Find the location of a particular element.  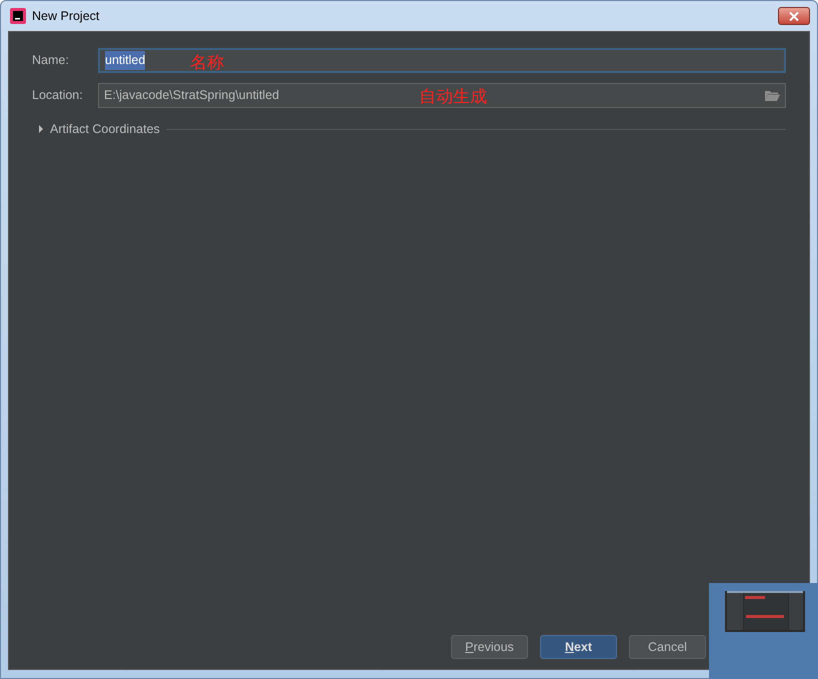

window-title: New Project is located at coordinates (66, 16).